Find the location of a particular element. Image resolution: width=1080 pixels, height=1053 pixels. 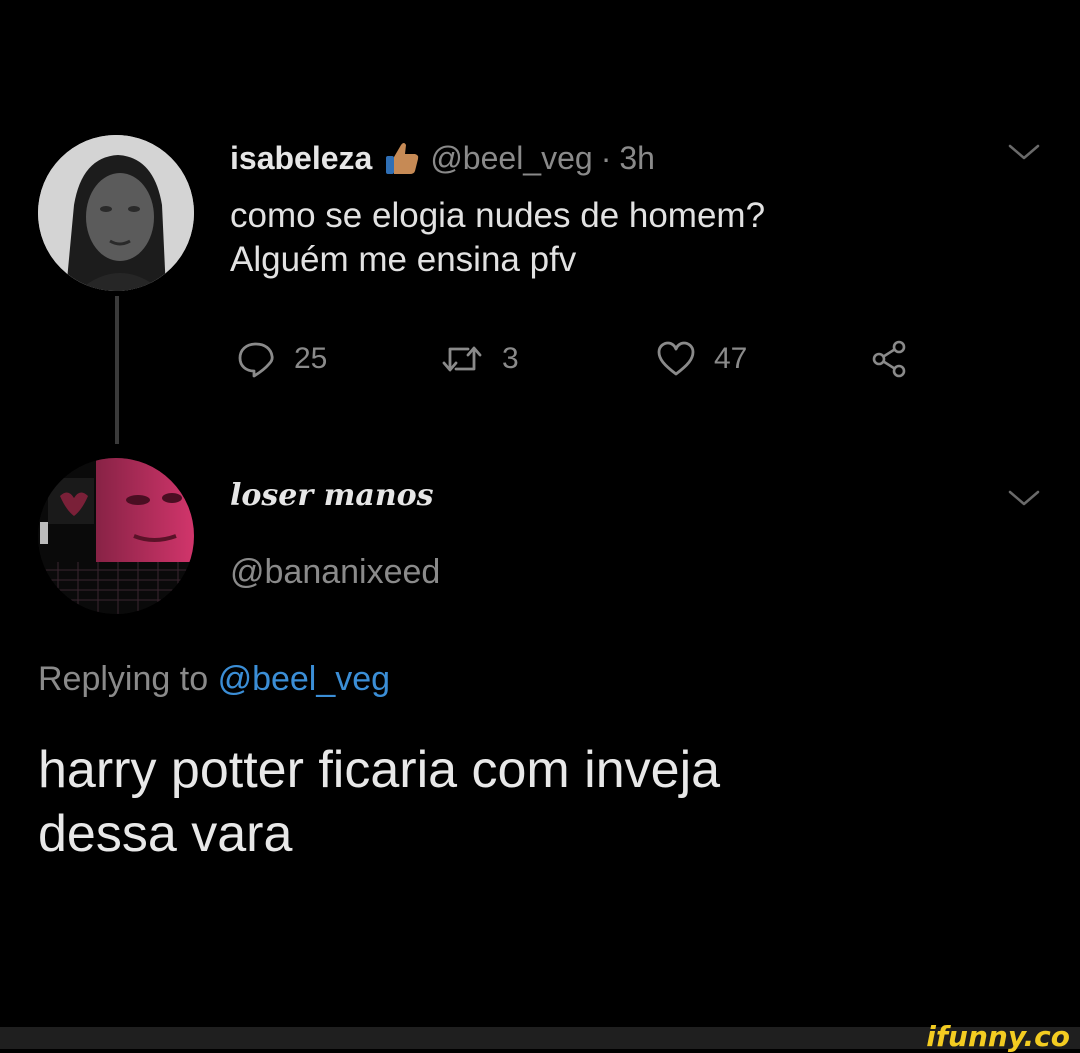

thumbs-up-icon is located at coordinates (402, 158).